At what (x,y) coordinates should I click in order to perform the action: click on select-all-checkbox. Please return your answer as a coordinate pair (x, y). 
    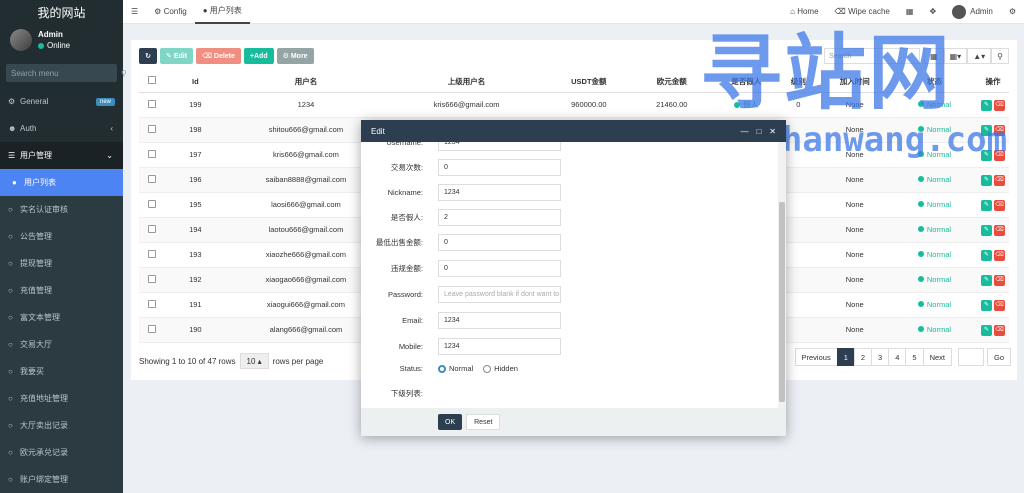
    Looking at the image, I should click on (151, 80).